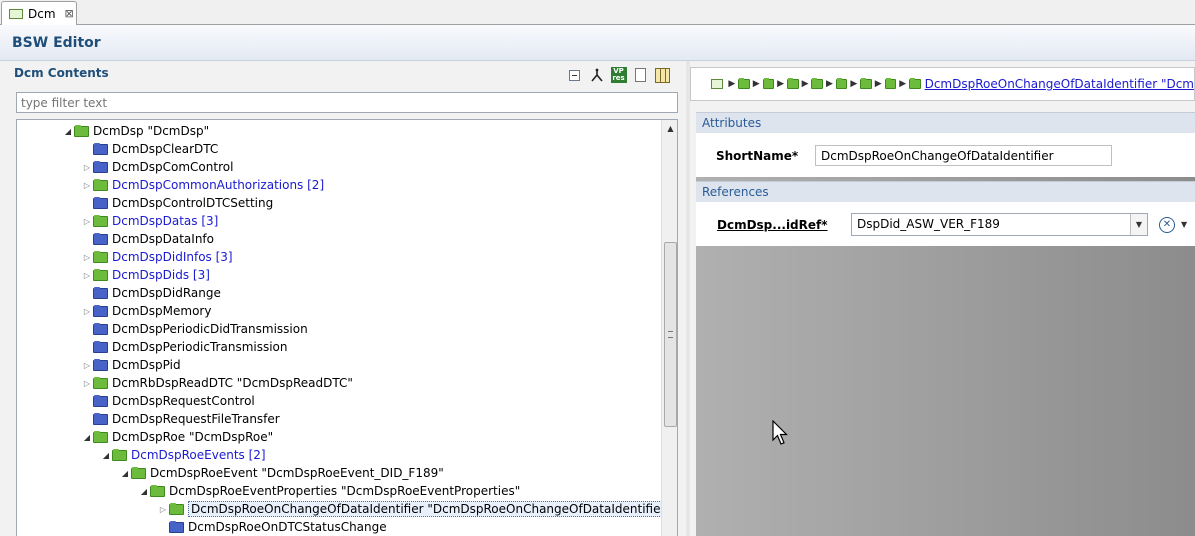  I want to click on did-ref-label: DcmDsp...idRef*, so click(772, 225).